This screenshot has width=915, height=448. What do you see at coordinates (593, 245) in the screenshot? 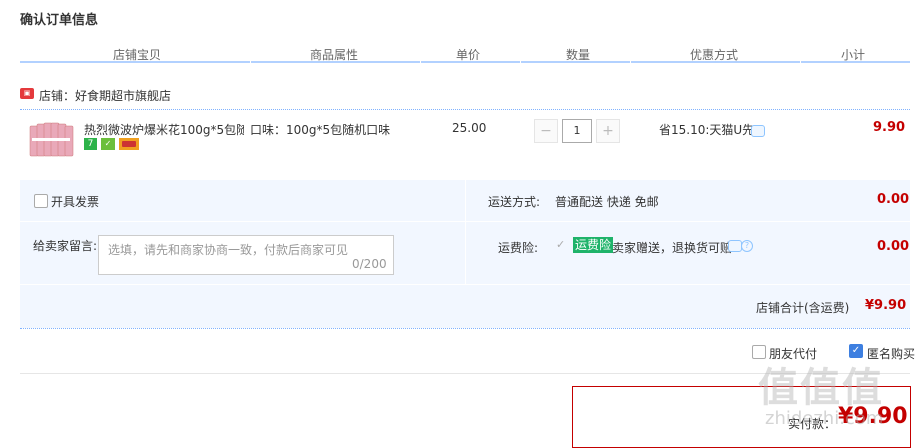
I see `insurance-tag: 运费险` at bounding box center [593, 245].